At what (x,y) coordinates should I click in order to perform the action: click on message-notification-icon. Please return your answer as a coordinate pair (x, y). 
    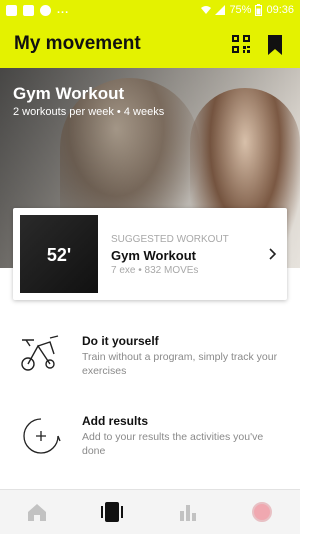
    Looking at the image, I should click on (28, 10).